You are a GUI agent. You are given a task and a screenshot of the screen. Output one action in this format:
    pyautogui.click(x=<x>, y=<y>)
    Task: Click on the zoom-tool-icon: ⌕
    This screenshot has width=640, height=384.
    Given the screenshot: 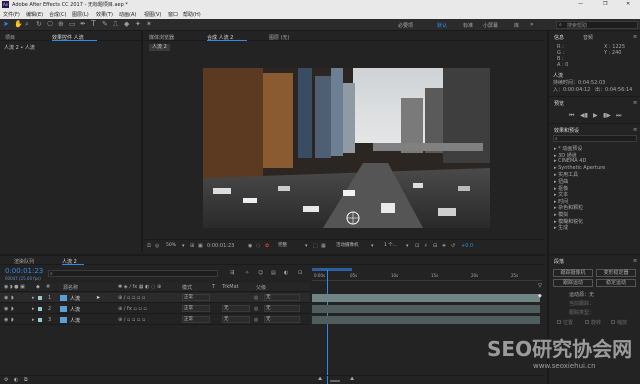 What is the action you would take?
    pyautogui.click(x=27, y=24)
    